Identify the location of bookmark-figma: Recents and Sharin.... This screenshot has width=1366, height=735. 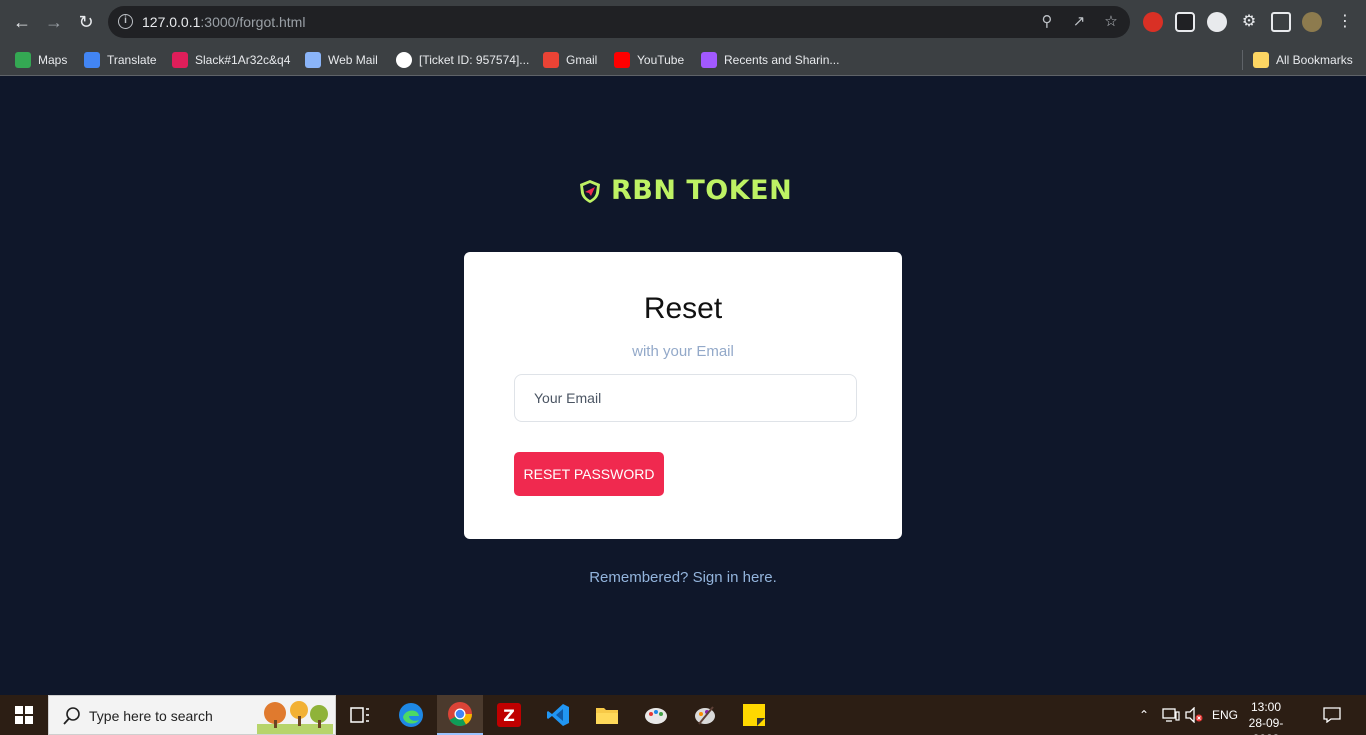
(770, 60).